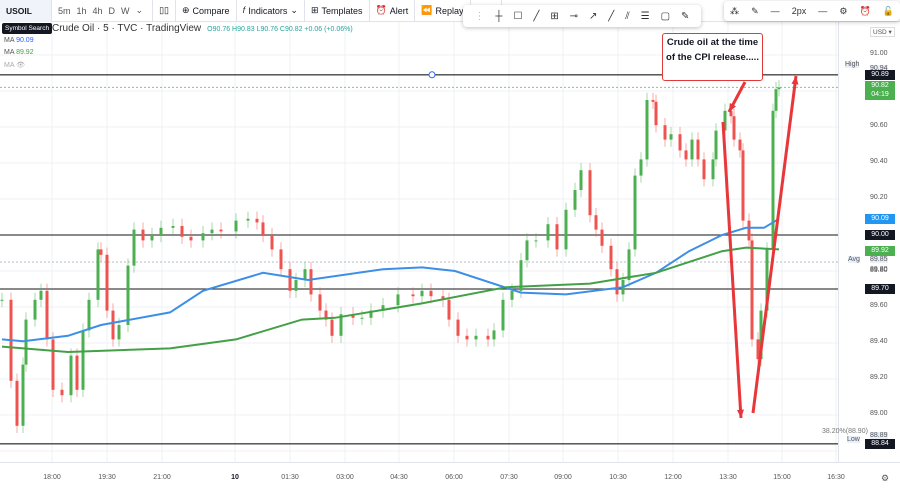 This screenshot has height=492, width=900. I want to click on drawing-tool-7-icon: ╱, so click(611, 16).